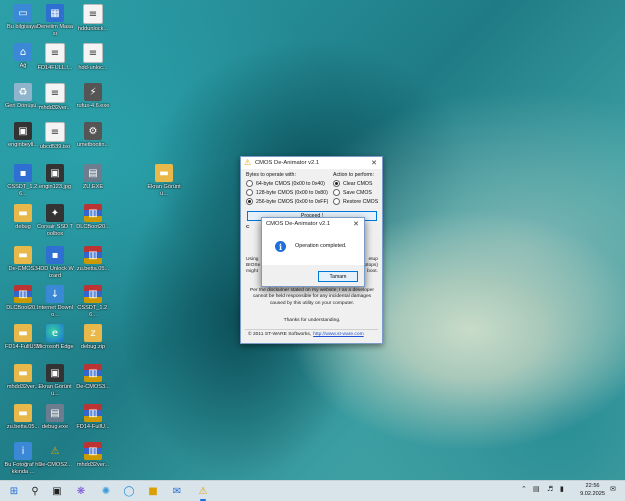 Image resolution: width=625 pixels, height=501 pixels. I want to click on copilot-icon: ✺, so click(106, 491).